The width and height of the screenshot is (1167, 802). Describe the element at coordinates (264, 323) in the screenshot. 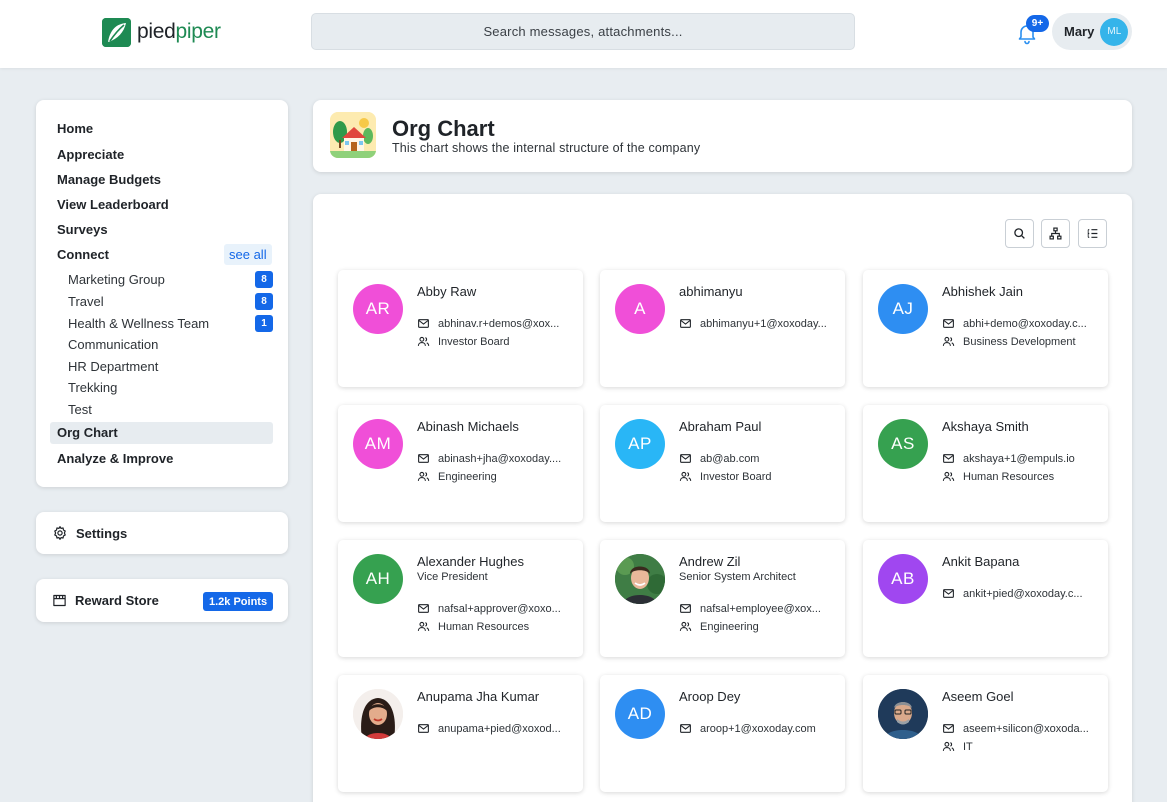

I see `unread-count-badge: 1` at that location.